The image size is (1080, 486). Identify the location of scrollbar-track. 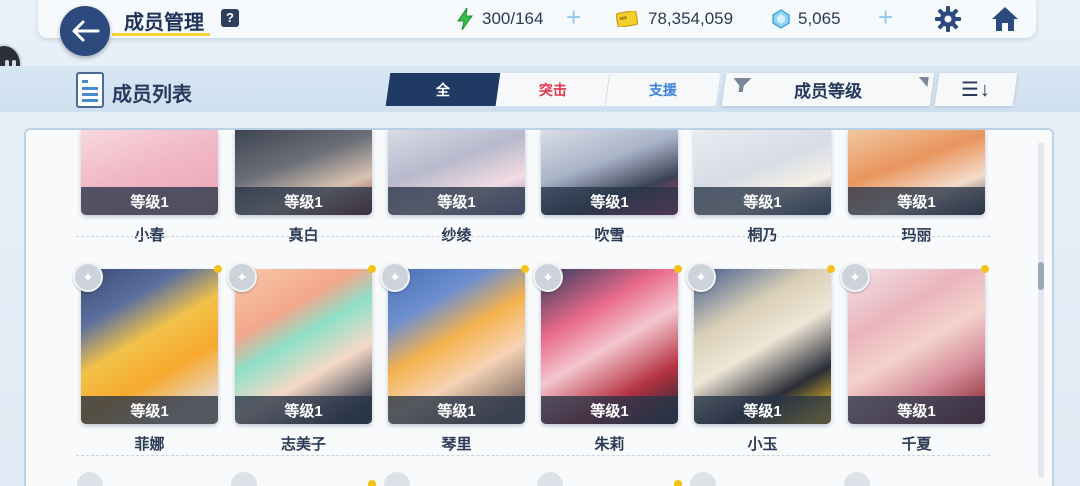
(1041, 310).